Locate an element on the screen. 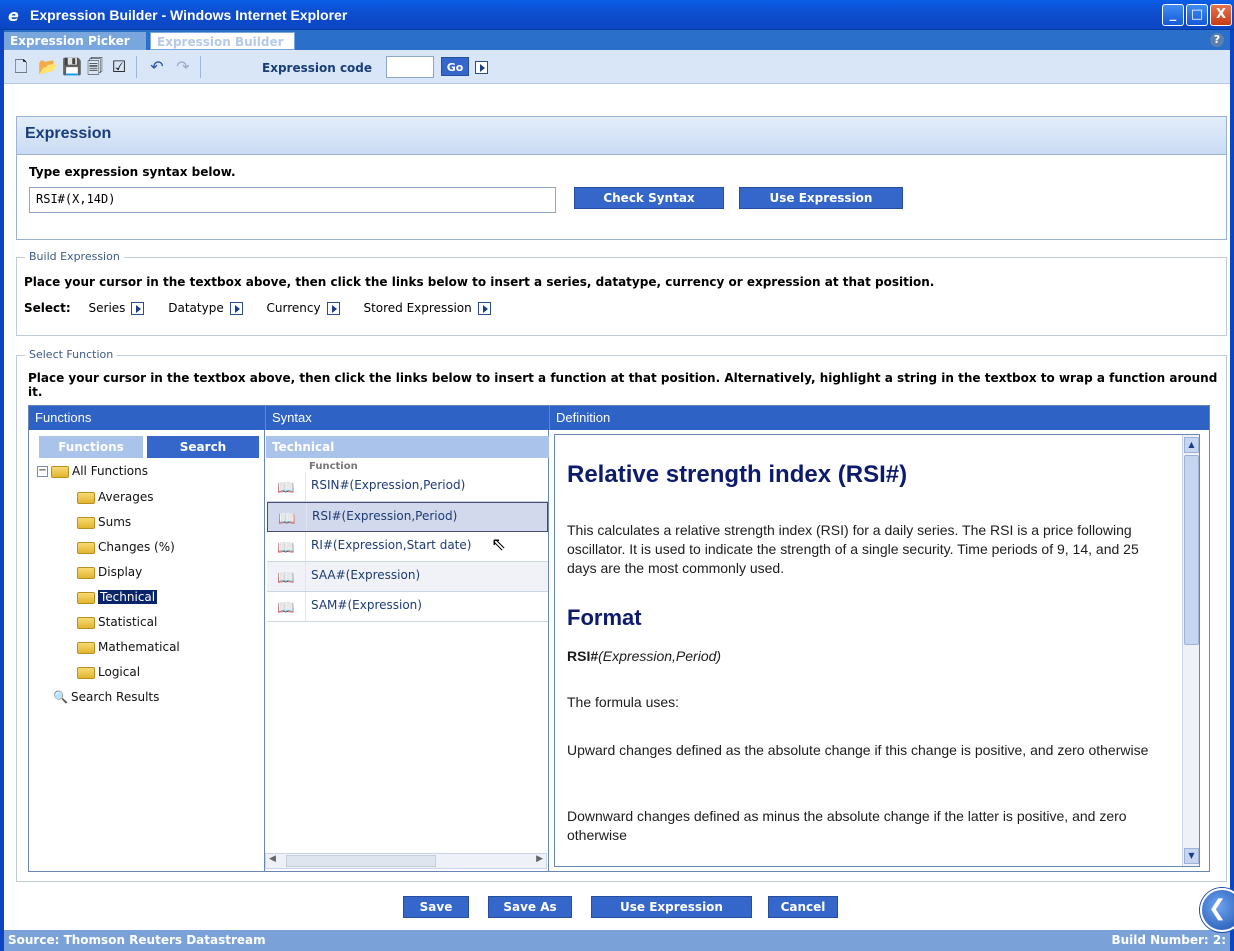 This screenshot has width=1234, height=951. open-folder-icon: 📂 is located at coordinates (48, 67).